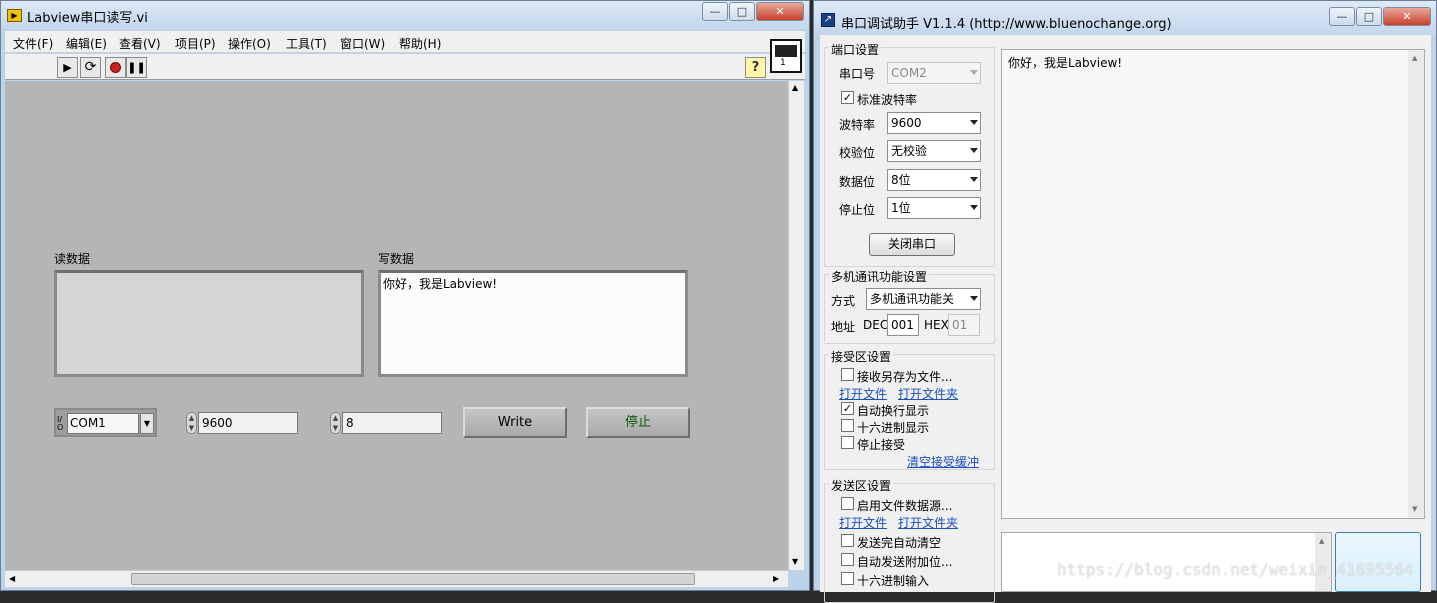  What do you see at coordinates (1414, 58) in the screenshot?
I see `receive-scroll-up-icon: ▲` at bounding box center [1414, 58].